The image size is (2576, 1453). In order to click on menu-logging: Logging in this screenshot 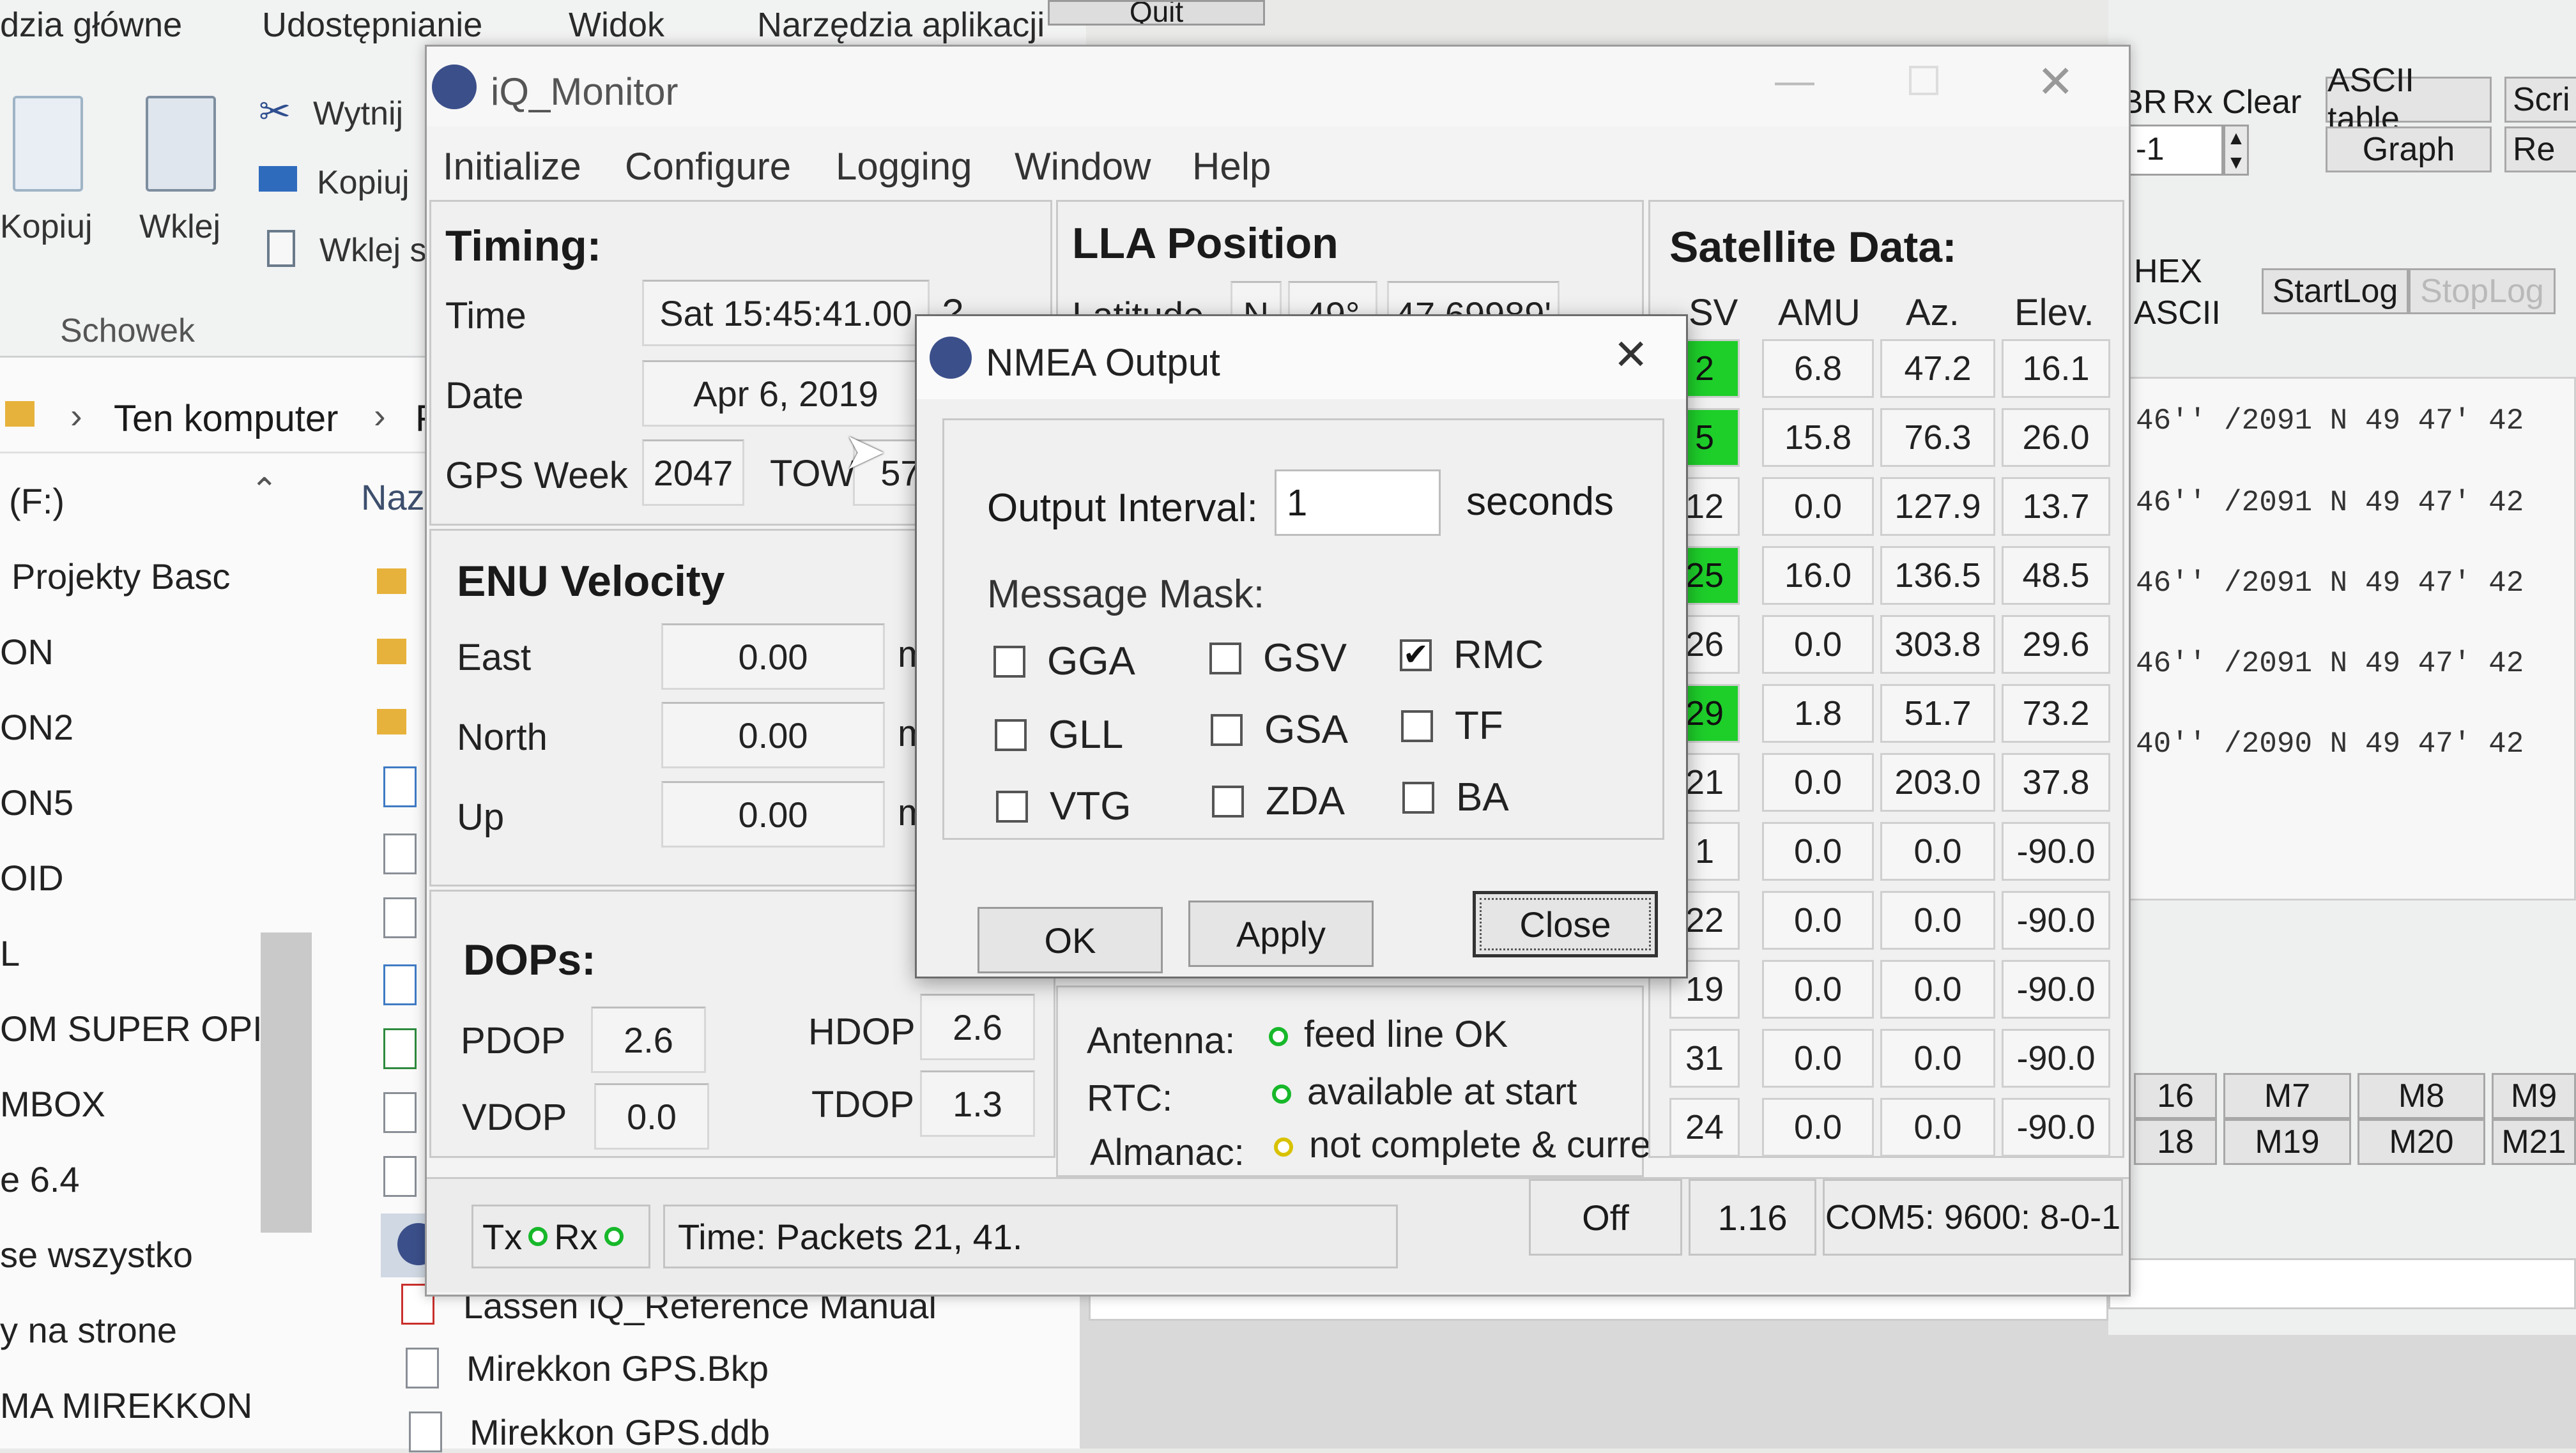, I will do `click(904, 166)`.